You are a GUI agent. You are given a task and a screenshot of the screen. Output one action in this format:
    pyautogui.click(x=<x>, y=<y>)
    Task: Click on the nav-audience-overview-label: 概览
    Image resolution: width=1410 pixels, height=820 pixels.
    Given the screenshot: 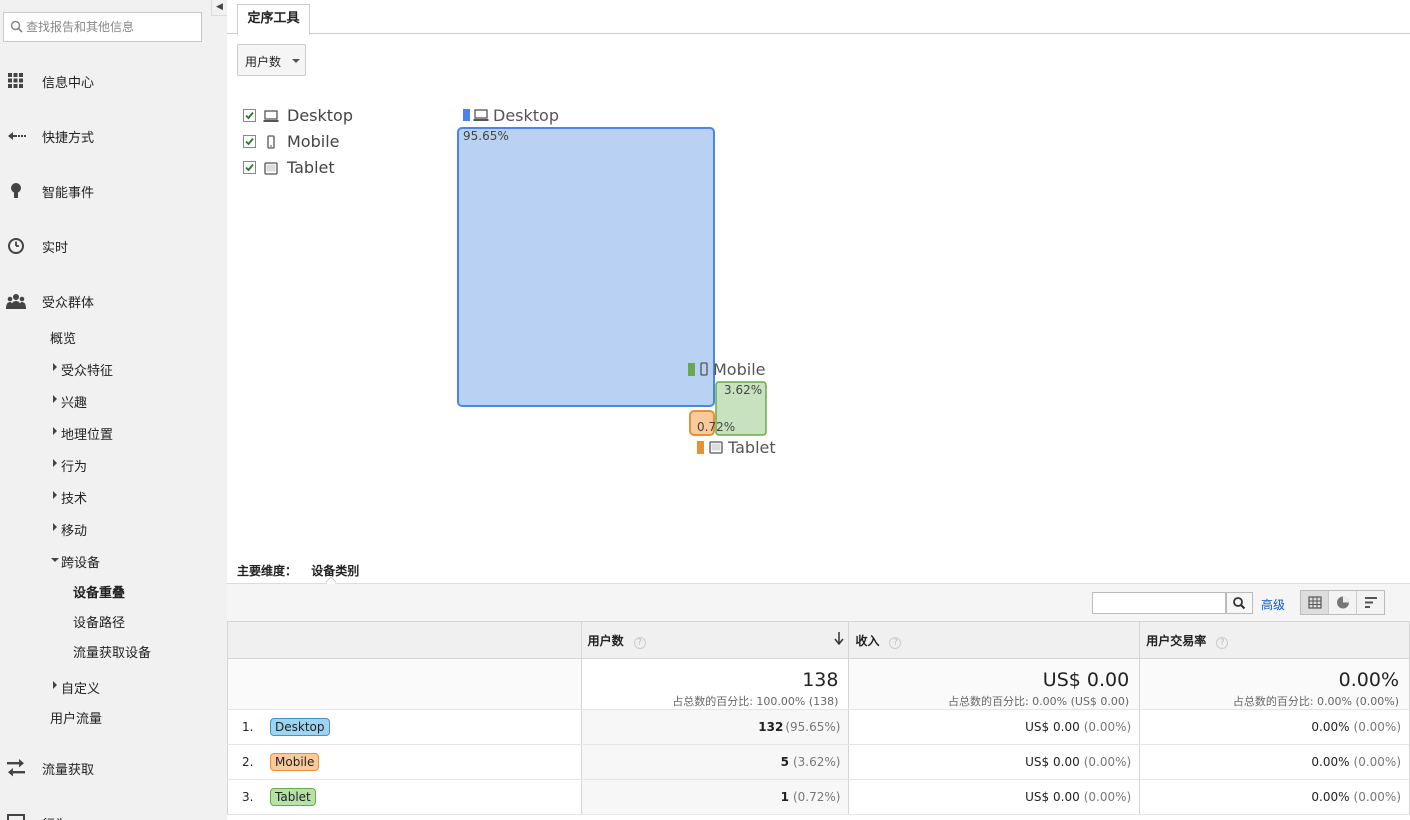 What is the action you would take?
    pyautogui.click(x=63, y=339)
    